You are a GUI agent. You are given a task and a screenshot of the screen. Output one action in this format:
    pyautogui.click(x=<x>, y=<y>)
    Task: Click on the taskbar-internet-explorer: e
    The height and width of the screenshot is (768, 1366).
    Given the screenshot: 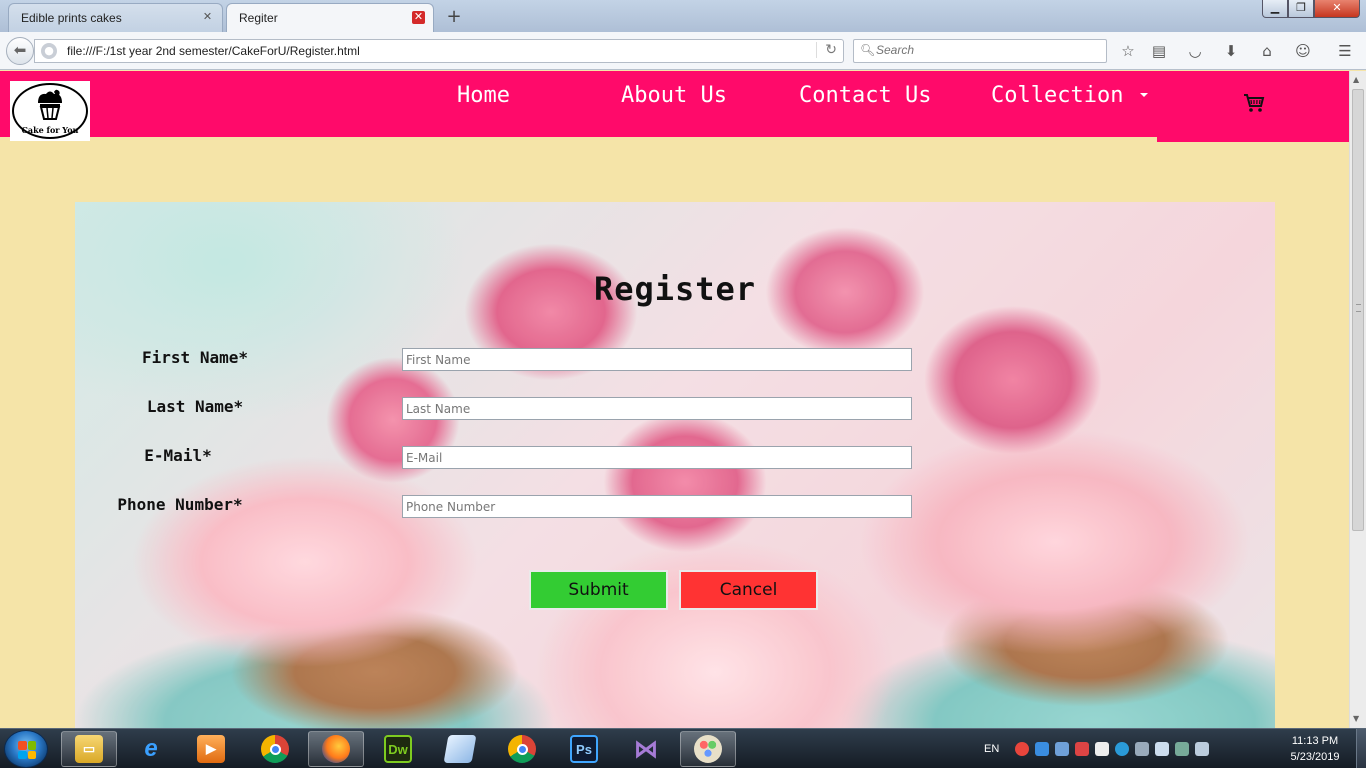 What is the action you would take?
    pyautogui.click(x=151, y=749)
    